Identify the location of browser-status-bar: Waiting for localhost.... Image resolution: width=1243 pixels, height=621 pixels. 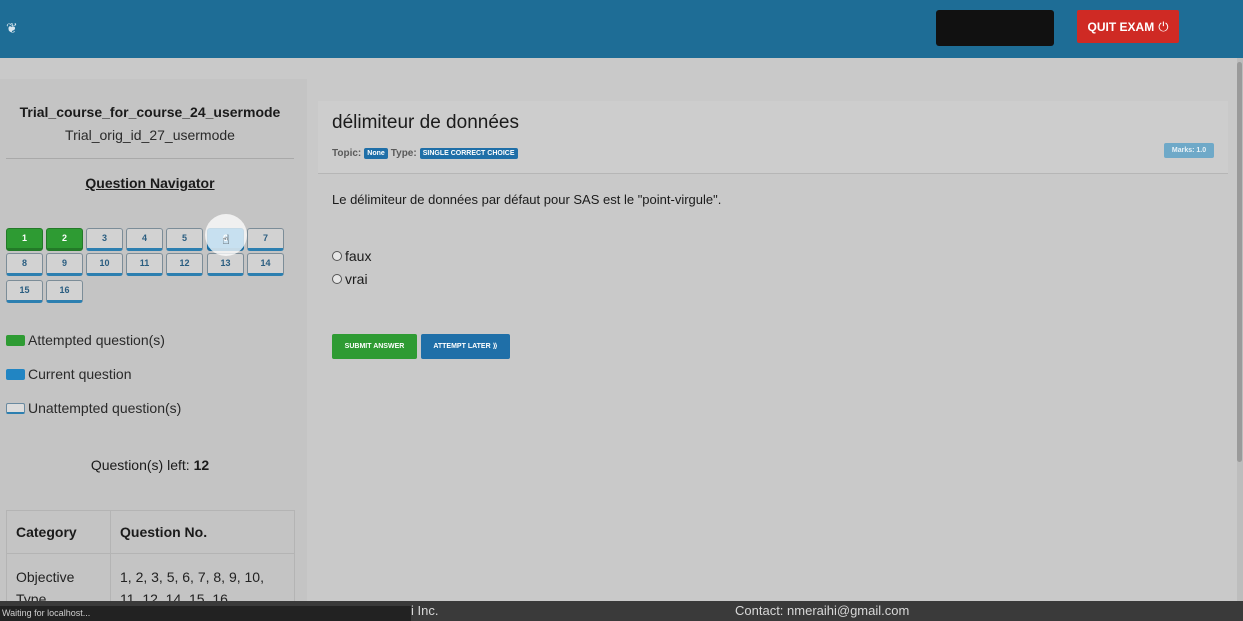
(205, 613).